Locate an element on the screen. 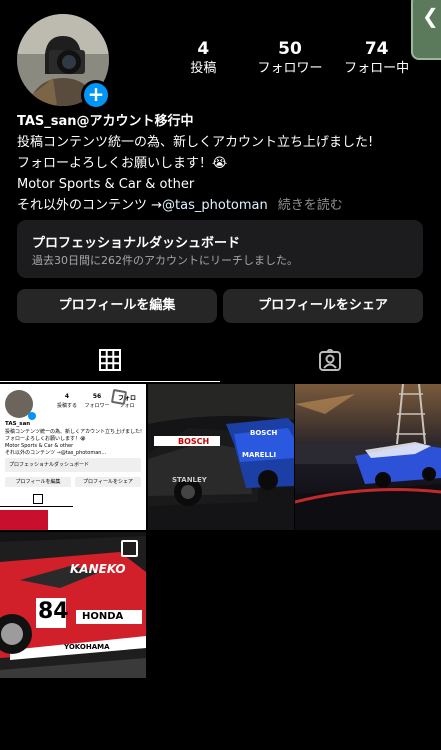 The height and width of the screenshot is (750, 441). post1-username: TAS_san is located at coordinates (18, 424).